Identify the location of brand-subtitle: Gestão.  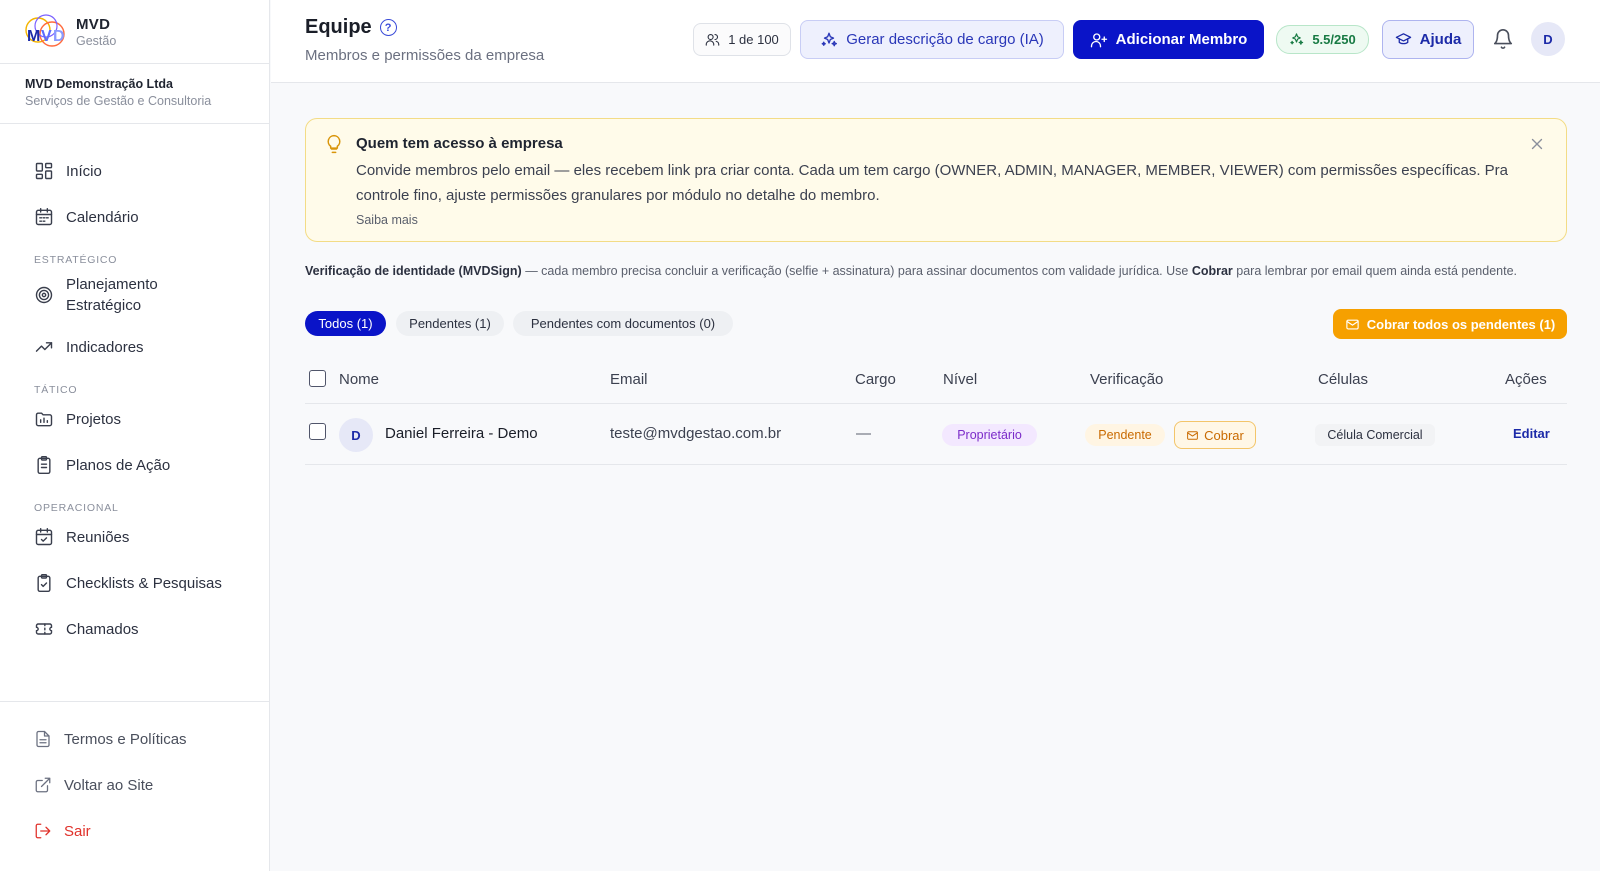
(96, 40).